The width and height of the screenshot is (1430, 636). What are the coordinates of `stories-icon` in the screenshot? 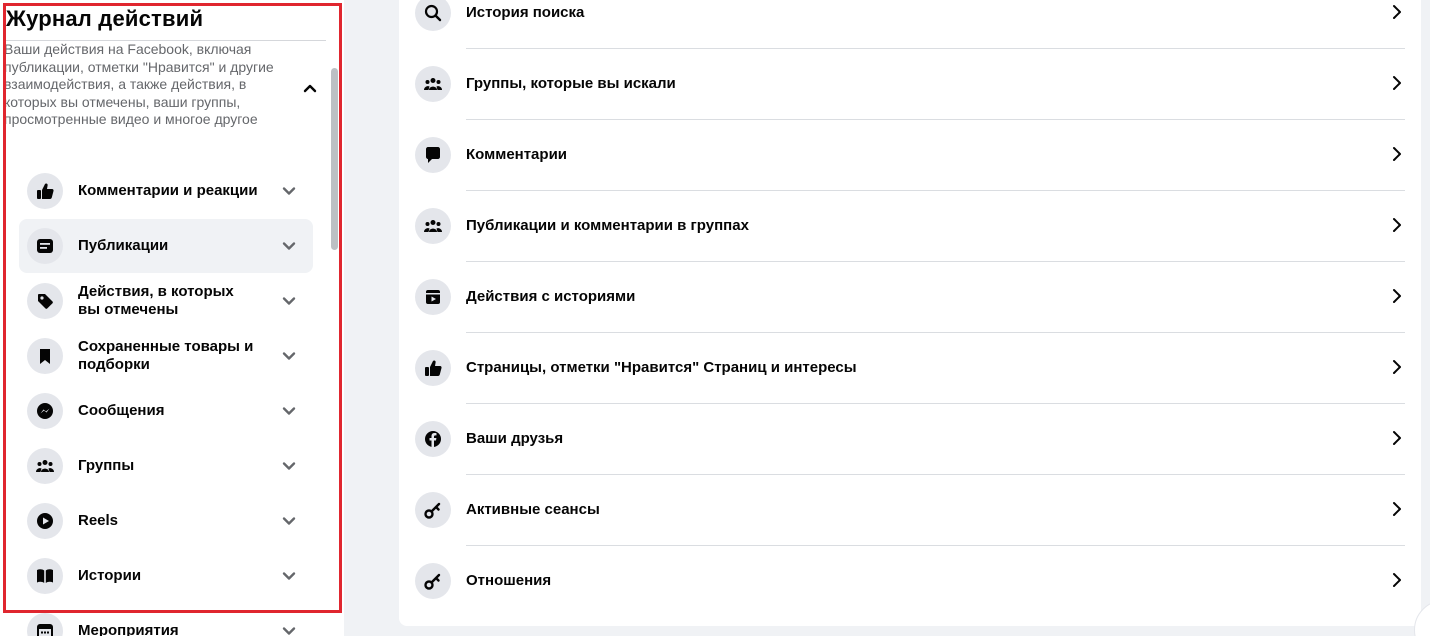 It's located at (433, 297).